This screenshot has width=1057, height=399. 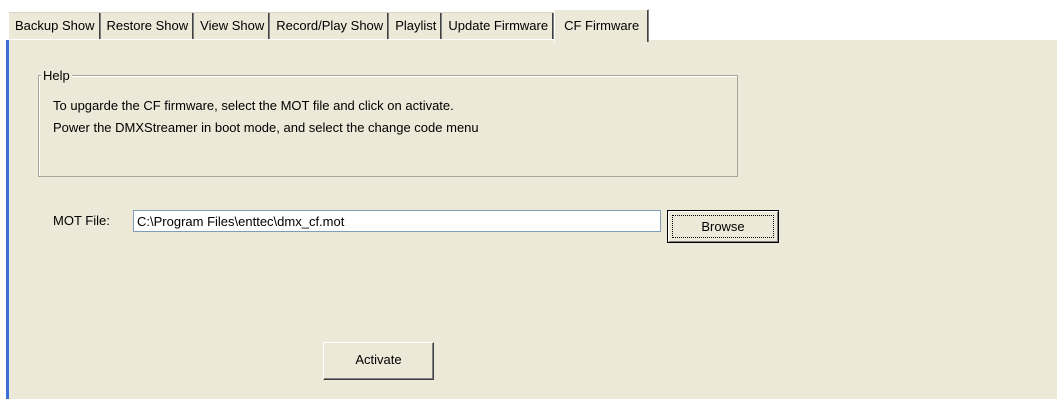 I want to click on tab-backup-show: Backup Show, so click(x=55, y=26).